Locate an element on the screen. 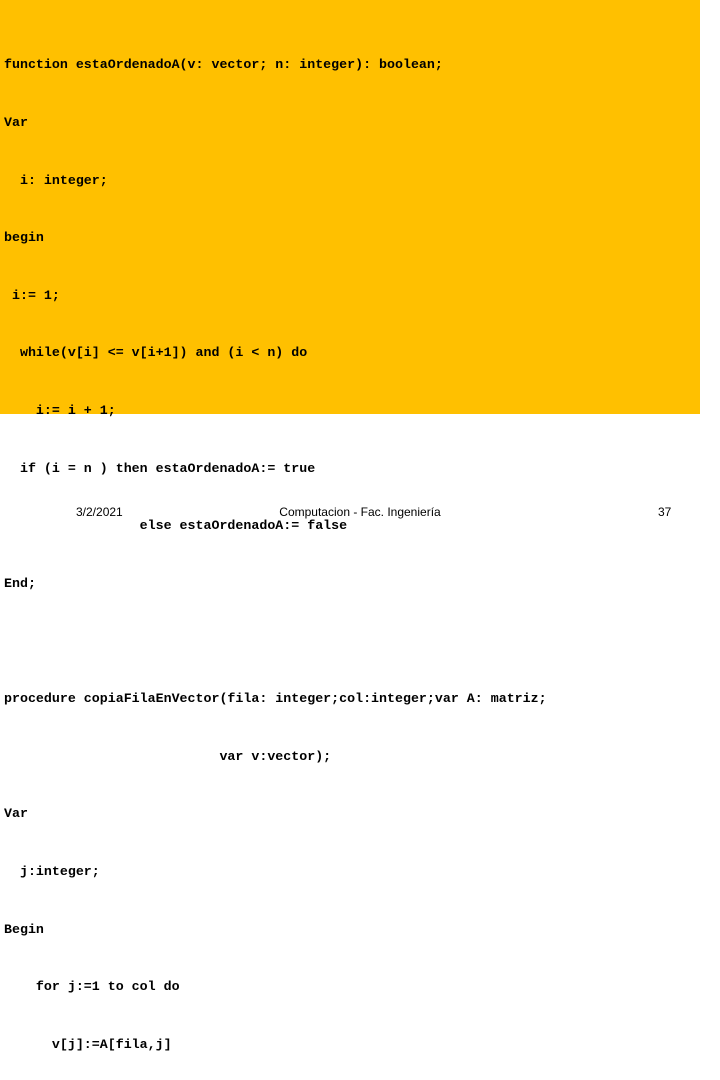 This screenshot has height=1080, width=720. code-line: var v:vector); is located at coordinates (168, 756).